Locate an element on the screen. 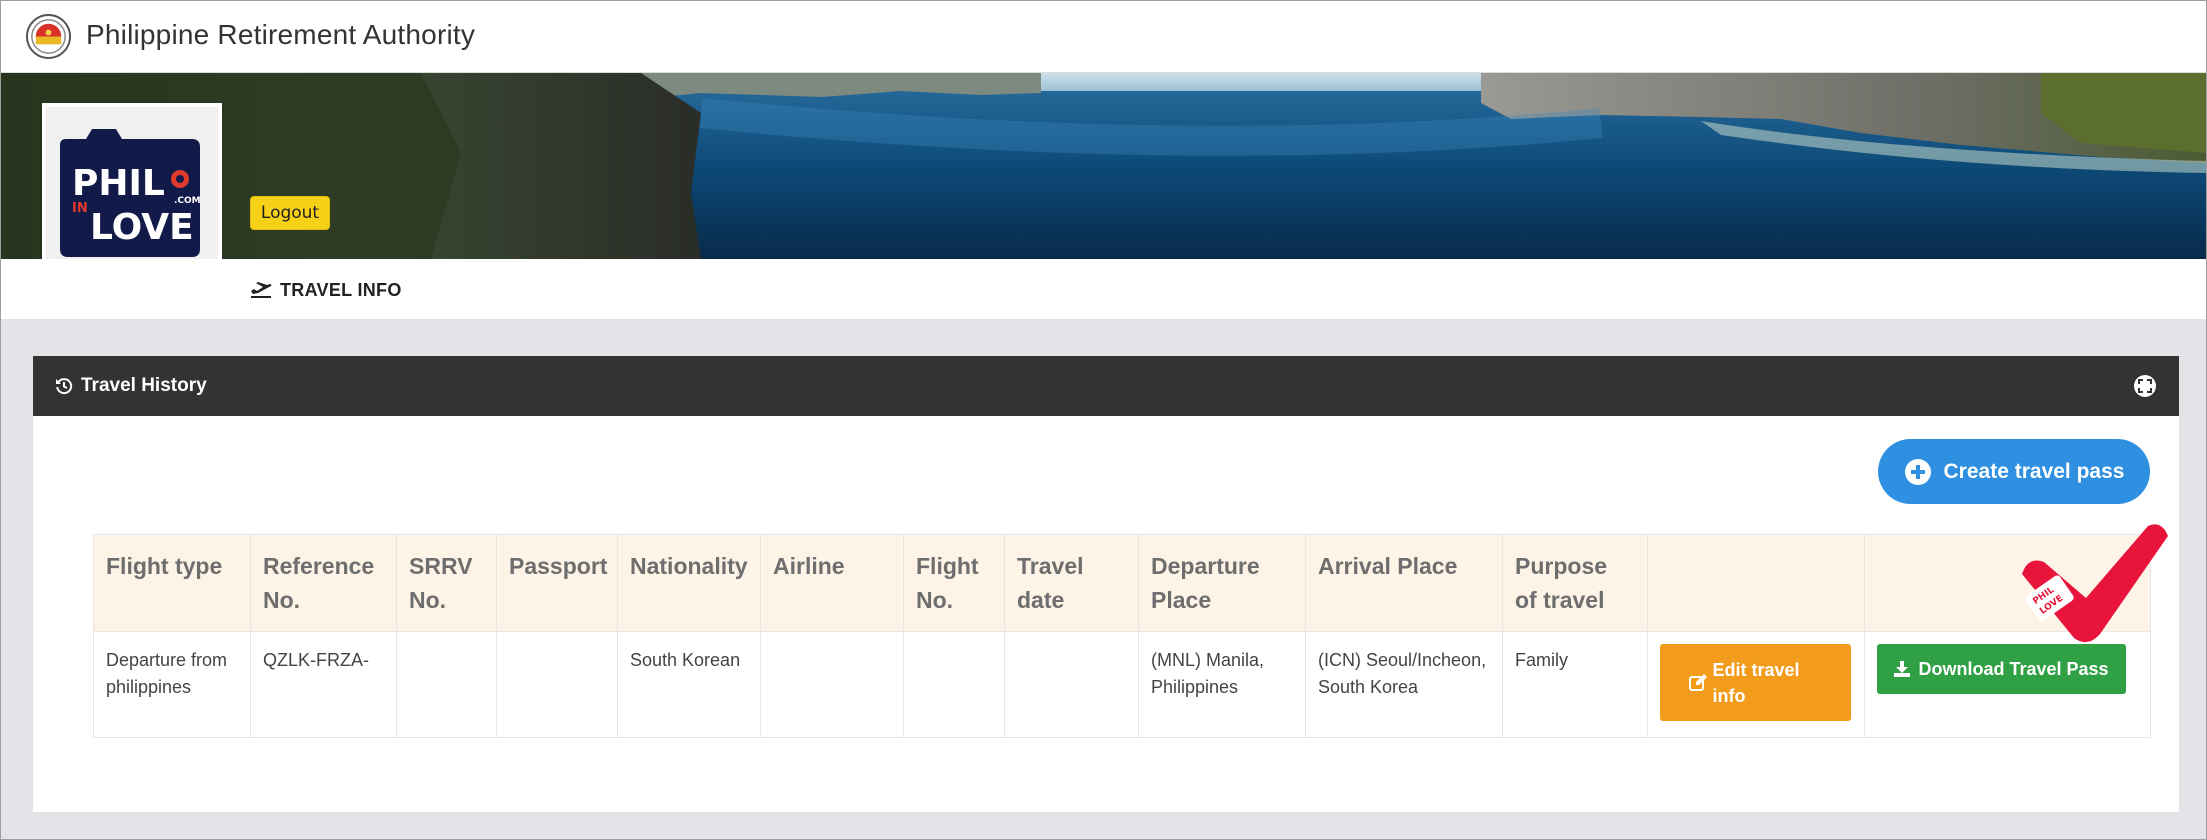 This screenshot has width=2207, height=840. history-icon is located at coordinates (64, 386).